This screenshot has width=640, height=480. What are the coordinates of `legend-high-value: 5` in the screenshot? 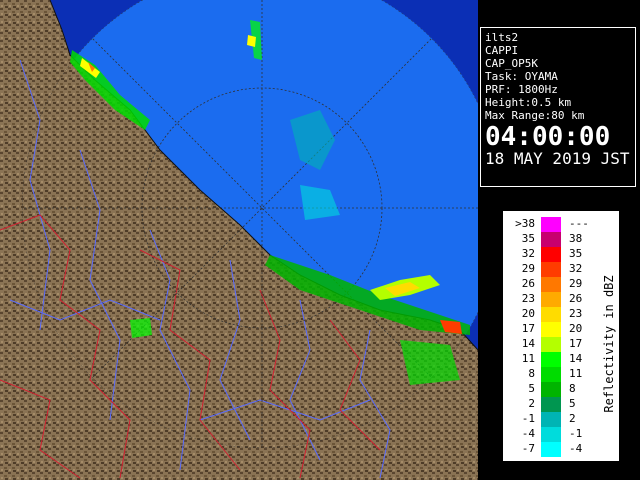 It's located at (572, 403).